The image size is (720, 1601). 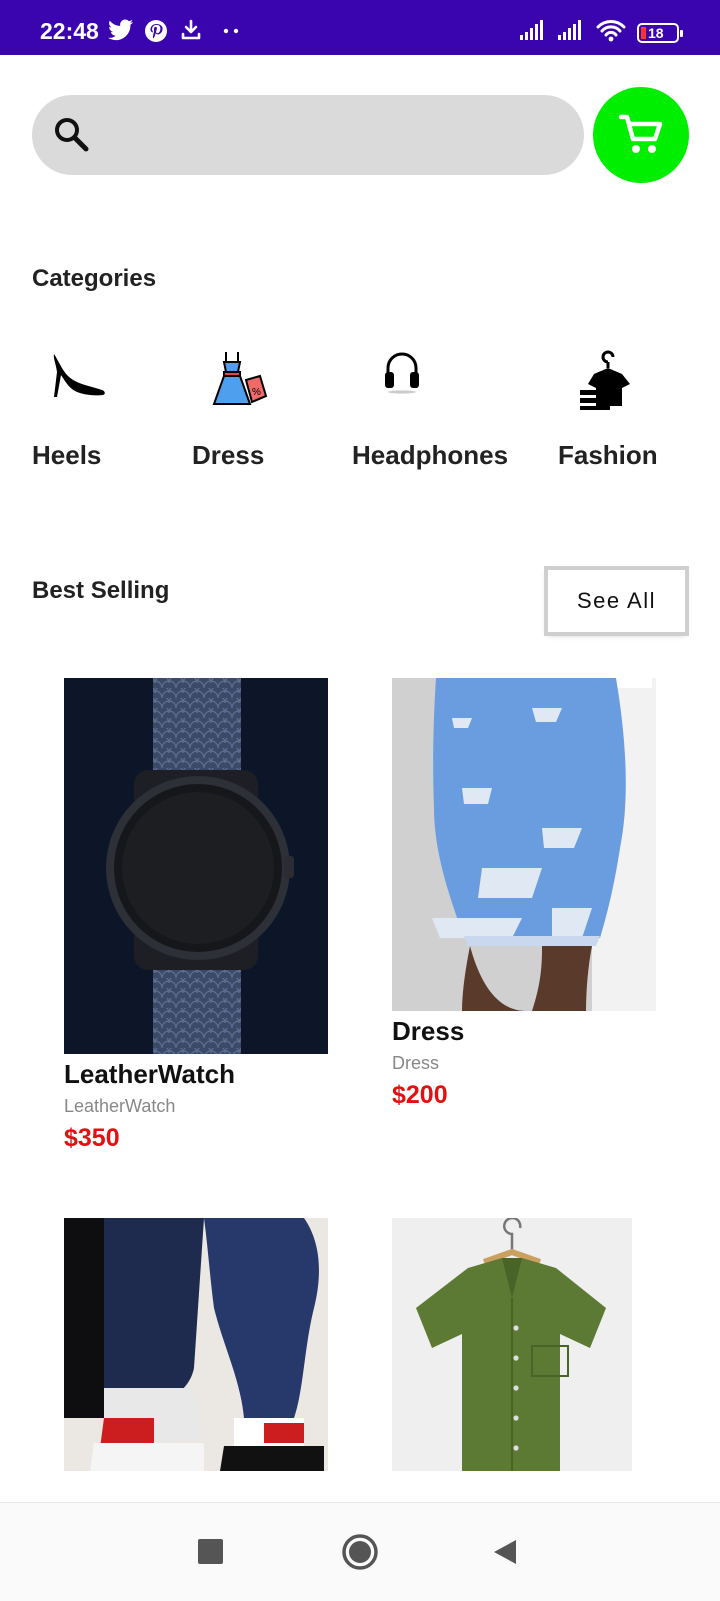 What do you see at coordinates (360, 27) in the screenshot?
I see `status-bar: 22:48 18` at bounding box center [360, 27].